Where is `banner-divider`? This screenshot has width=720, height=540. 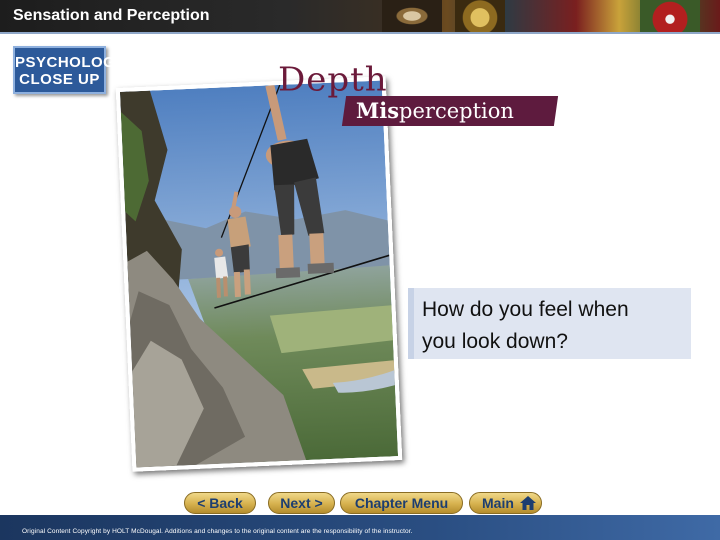 banner-divider is located at coordinates (360, 33).